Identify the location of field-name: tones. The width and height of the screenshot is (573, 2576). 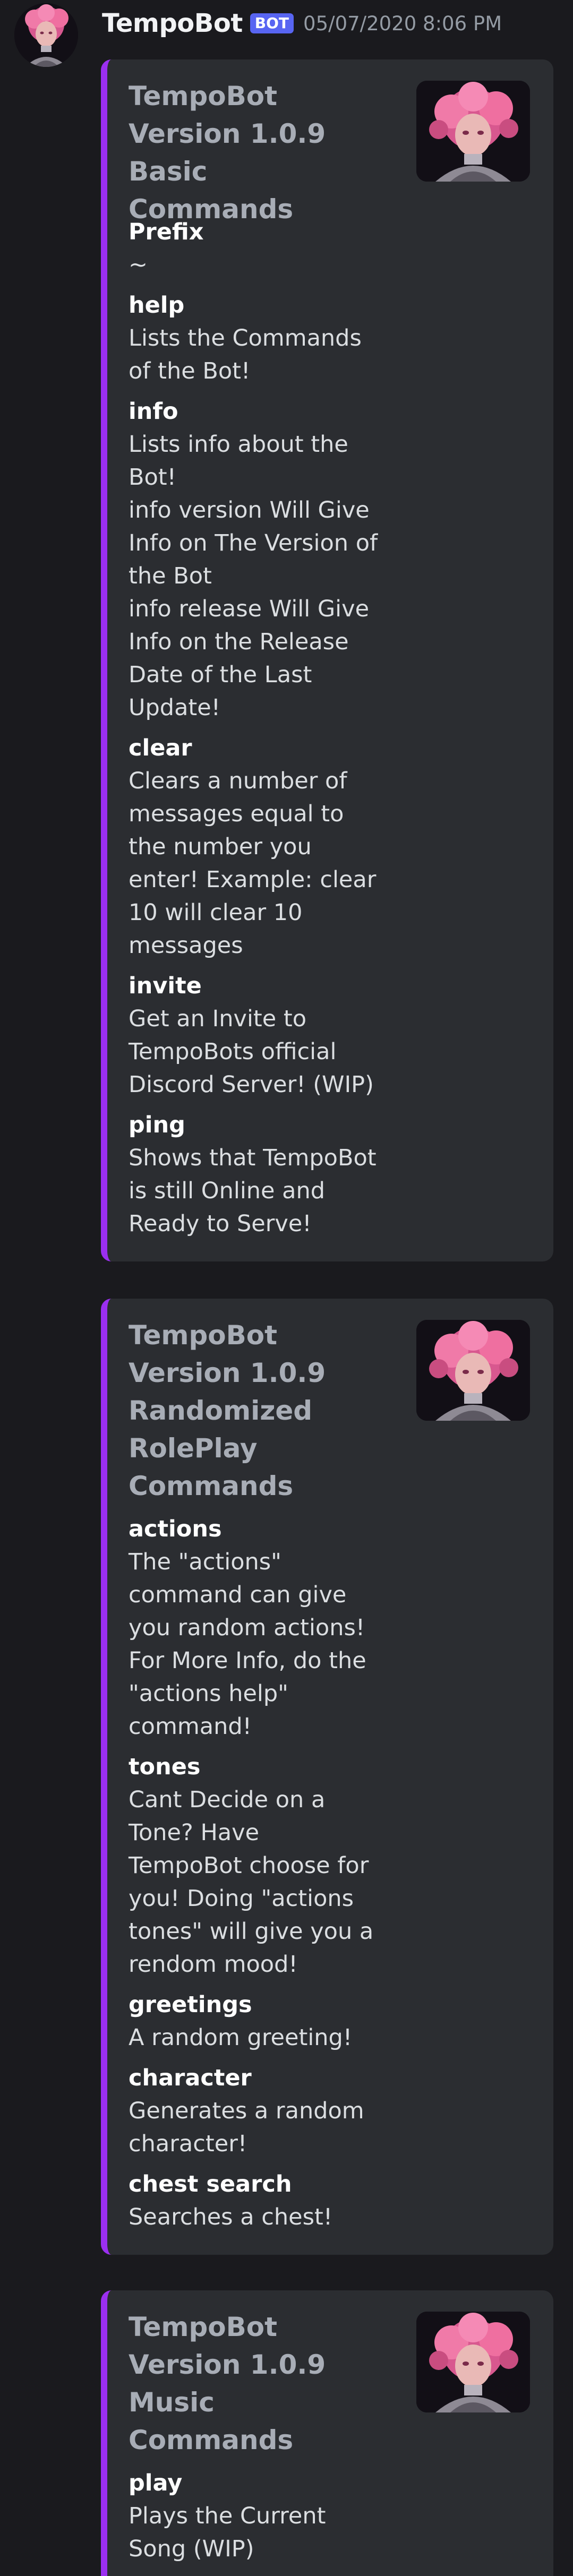
(165, 1767).